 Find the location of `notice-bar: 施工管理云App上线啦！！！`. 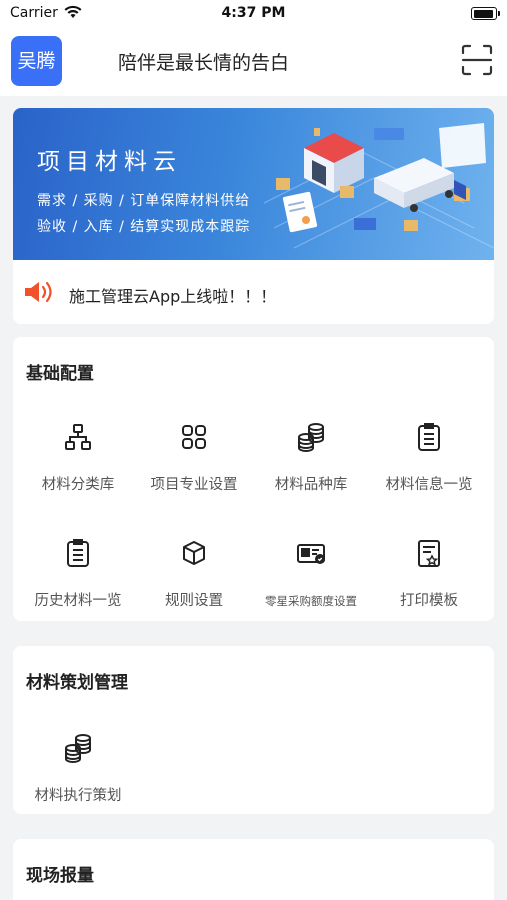

notice-bar: 施工管理云App上线啦！！！ is located at coordinates (253, 292).